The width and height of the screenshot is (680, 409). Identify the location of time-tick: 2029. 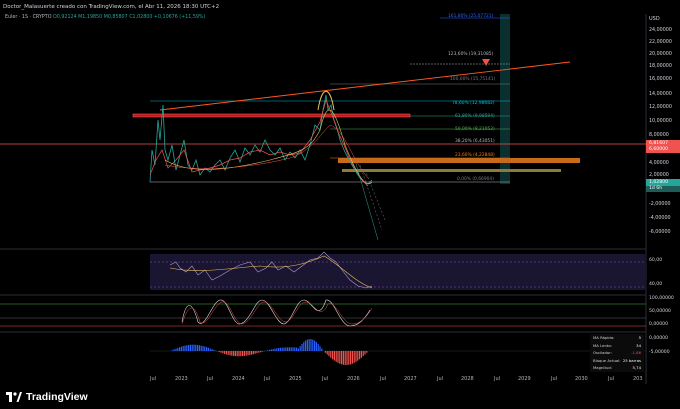
(524, 379).